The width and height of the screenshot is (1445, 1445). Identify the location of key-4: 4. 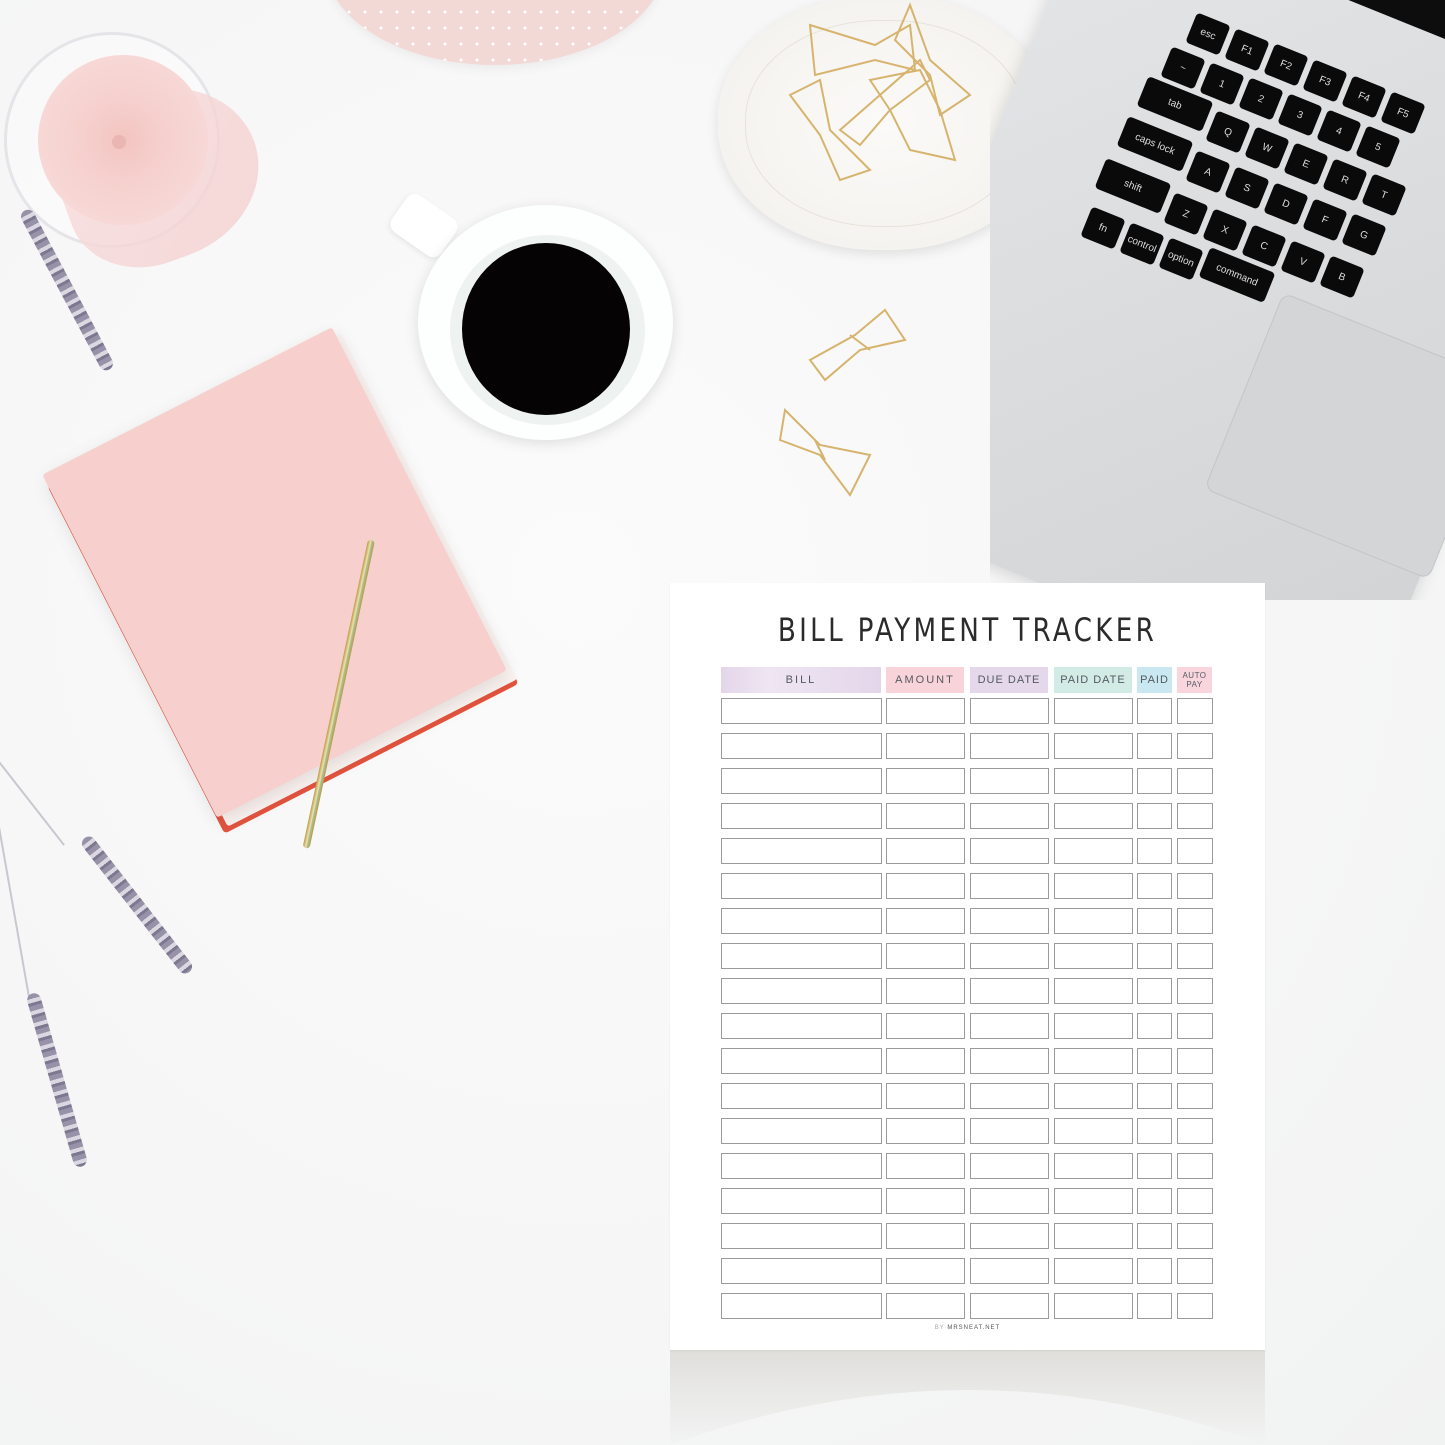
(1339, 131).